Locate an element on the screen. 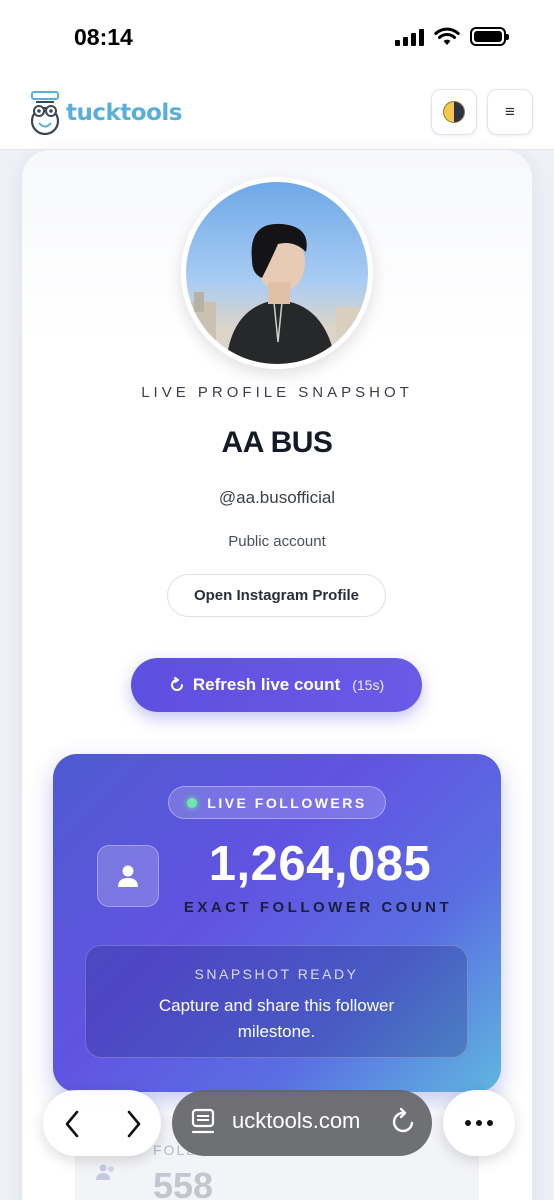 This screenshot has height=1200, width=554. user-icon-box is located at coordinates (128, 876).